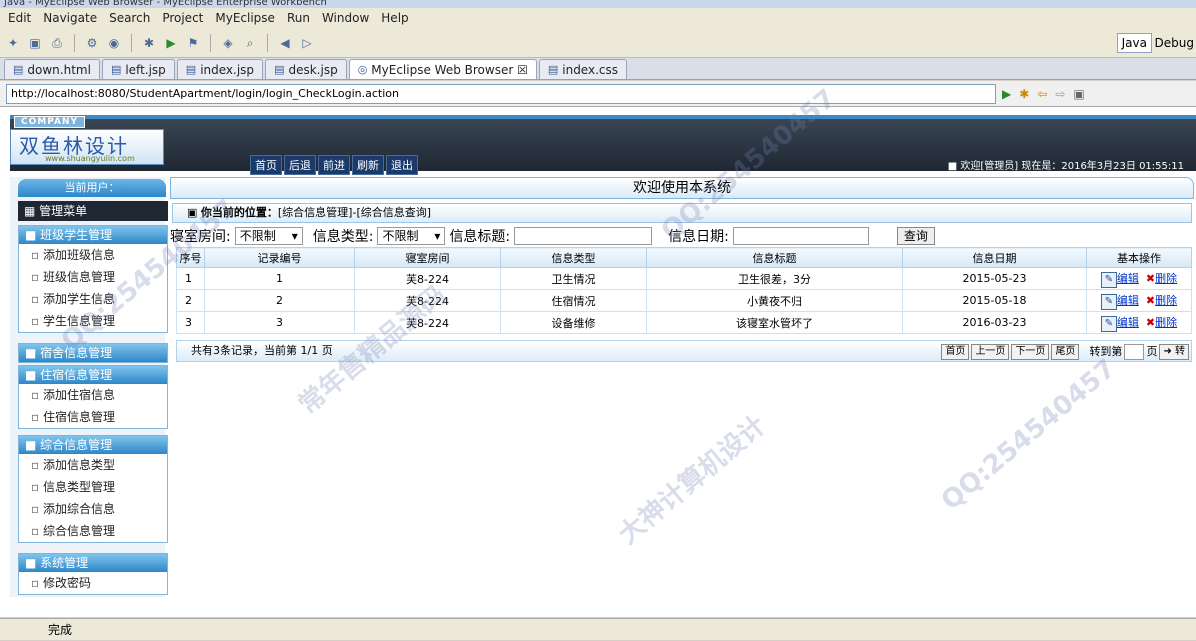  I want to click on back-icon: ◀, so click(285, 43).